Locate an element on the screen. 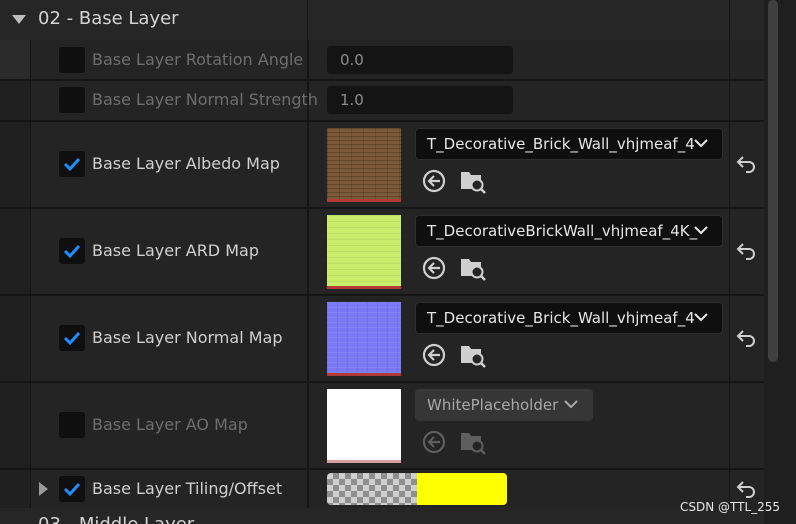  ao-label: Base Layer AO Map is located at coordinates (170, 424).